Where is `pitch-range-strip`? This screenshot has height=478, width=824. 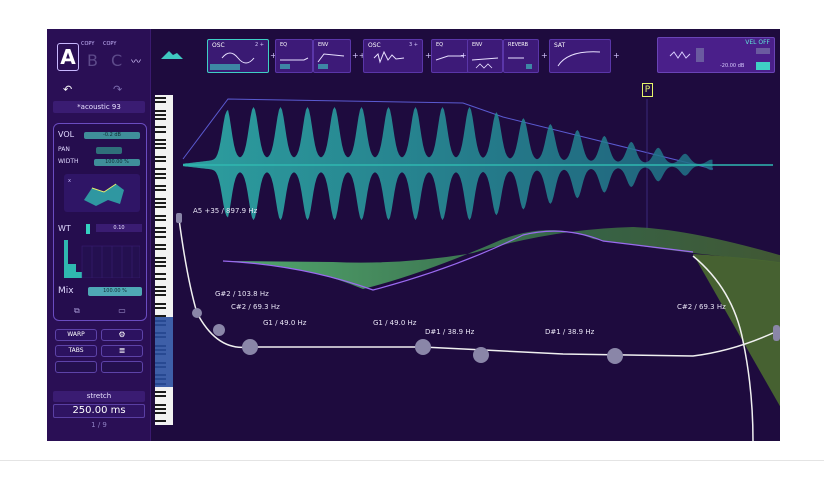
pitch-range-strip is located at coordinates (164, 352).